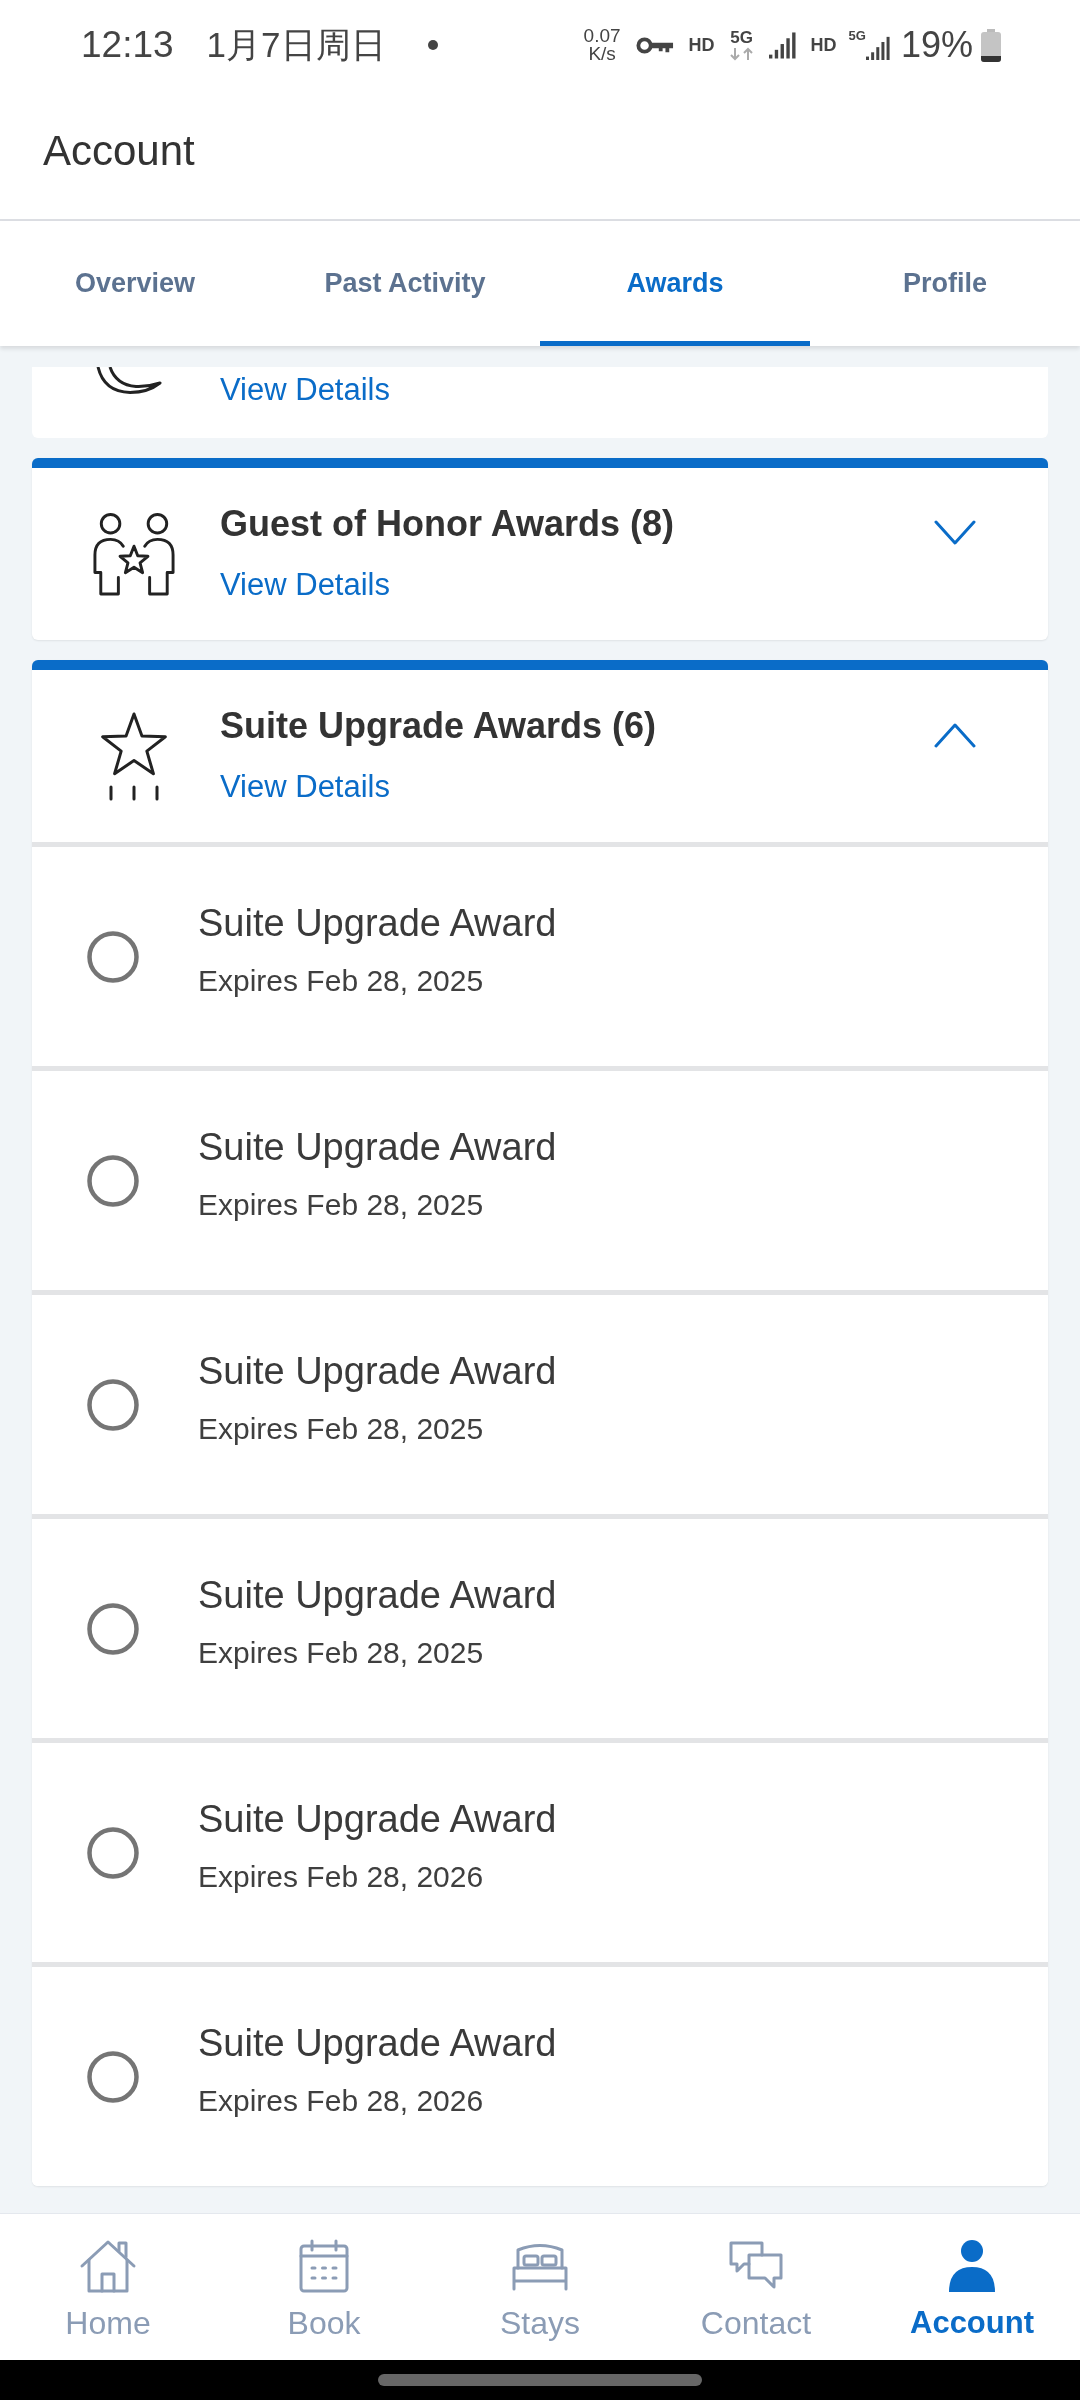 The height and width of the screenshot is (2400, 1080). Describe the element at coordinates (134, 554) in the screenshot. I see `people-star-icon` at that location.